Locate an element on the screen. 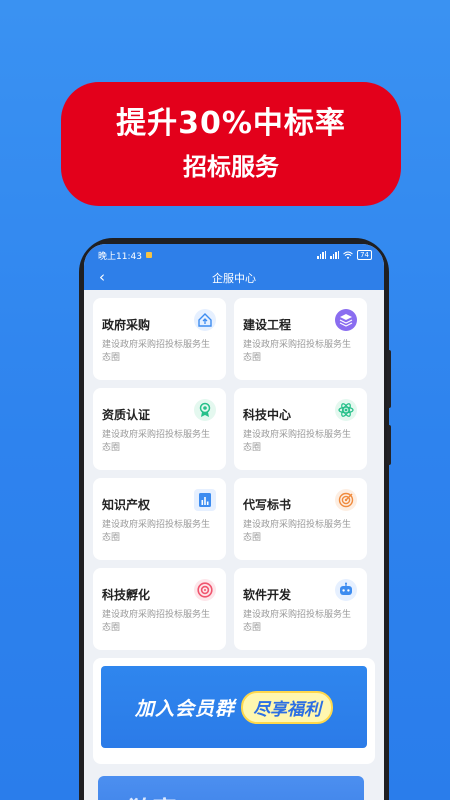 The image size is (450, 800). medal-icon is located at coordinates (205, 410).